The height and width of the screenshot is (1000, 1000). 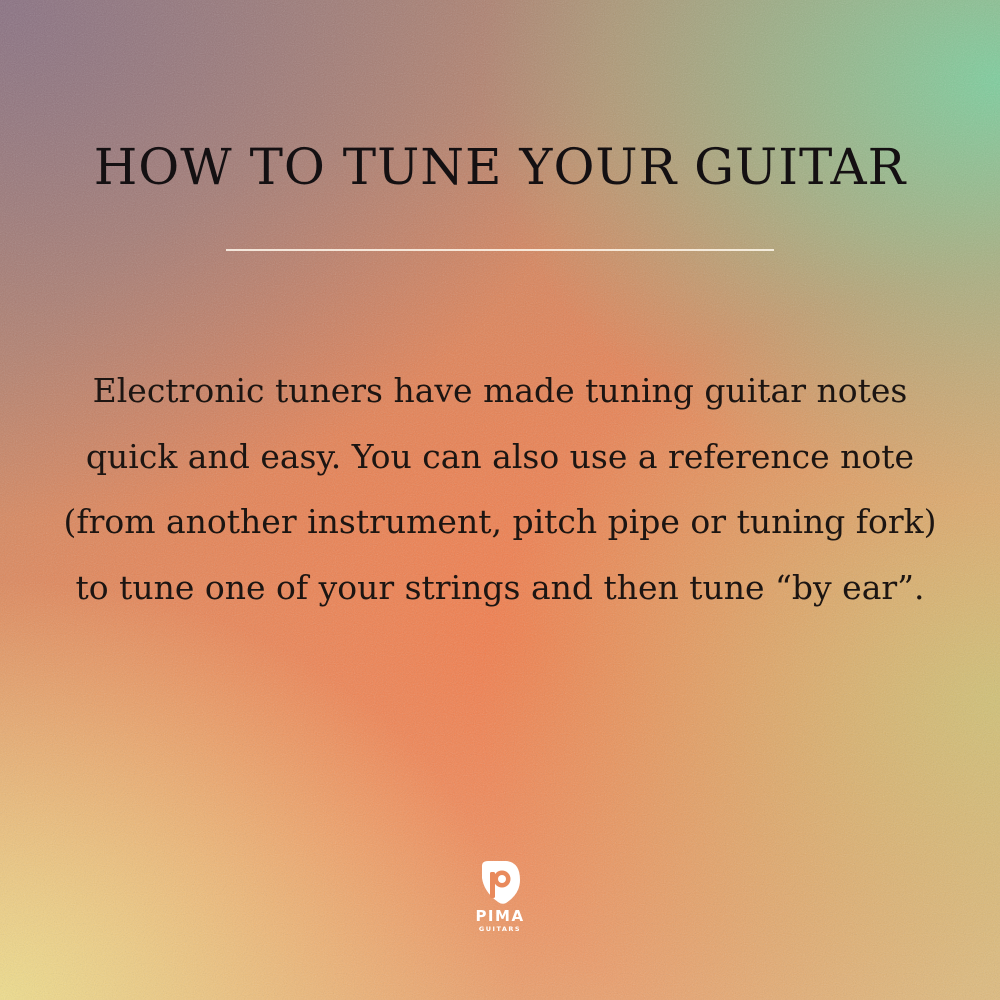 I want to click on brand-name: PIMA, so click(x=500, y=916).